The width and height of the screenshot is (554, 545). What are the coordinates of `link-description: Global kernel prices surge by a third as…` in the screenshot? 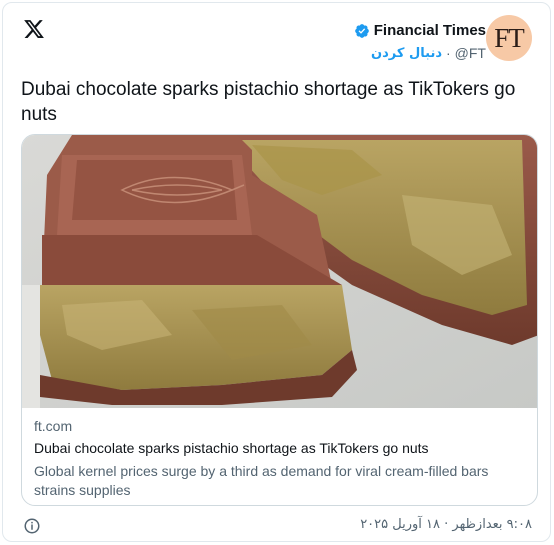 It's located at (261, 480).